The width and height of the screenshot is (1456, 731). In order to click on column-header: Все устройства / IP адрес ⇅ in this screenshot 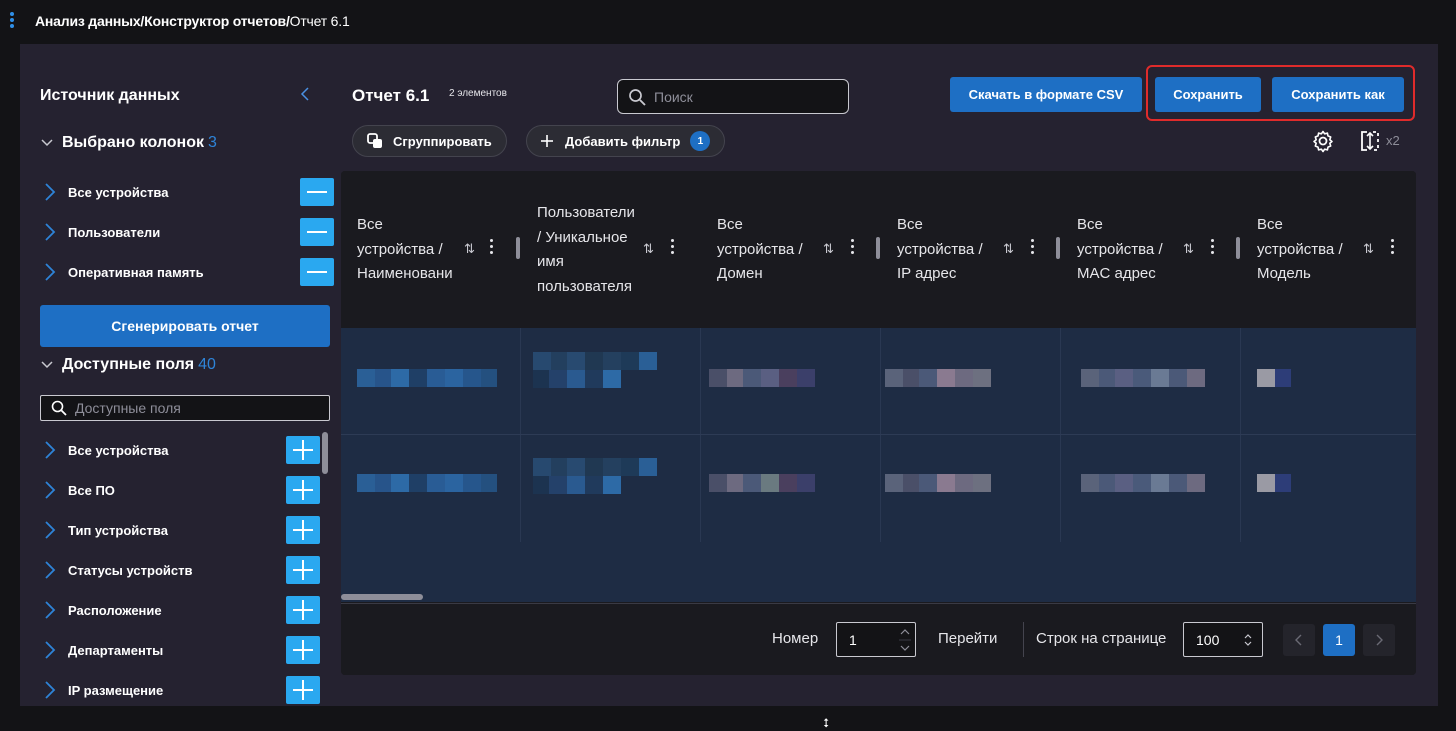, I will do `click(971, 249)`.